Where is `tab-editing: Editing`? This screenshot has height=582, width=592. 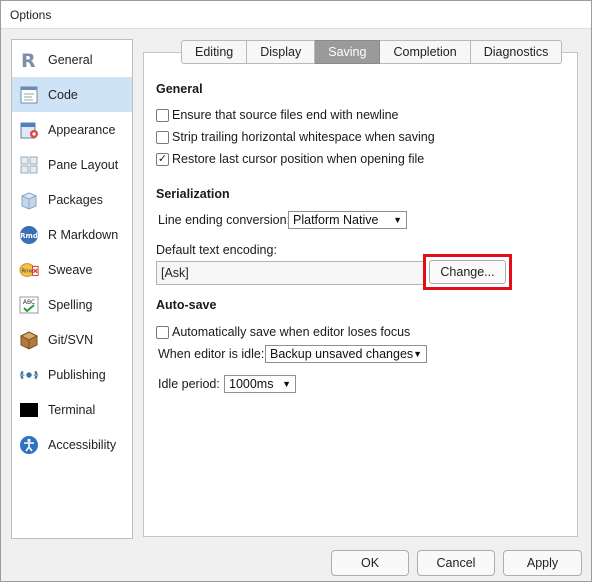
tab-editing: Editing is located at coordinates (214, 52).